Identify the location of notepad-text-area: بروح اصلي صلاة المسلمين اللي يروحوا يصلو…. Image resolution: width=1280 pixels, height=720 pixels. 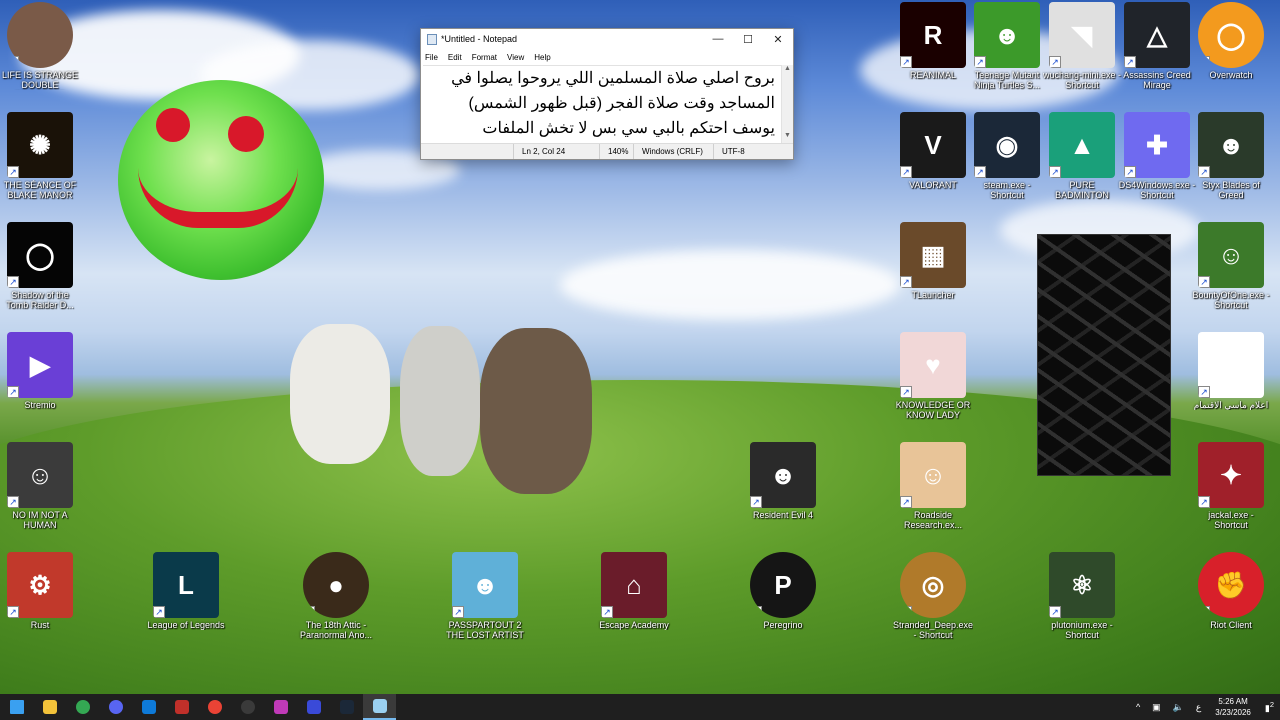
(602, 105).